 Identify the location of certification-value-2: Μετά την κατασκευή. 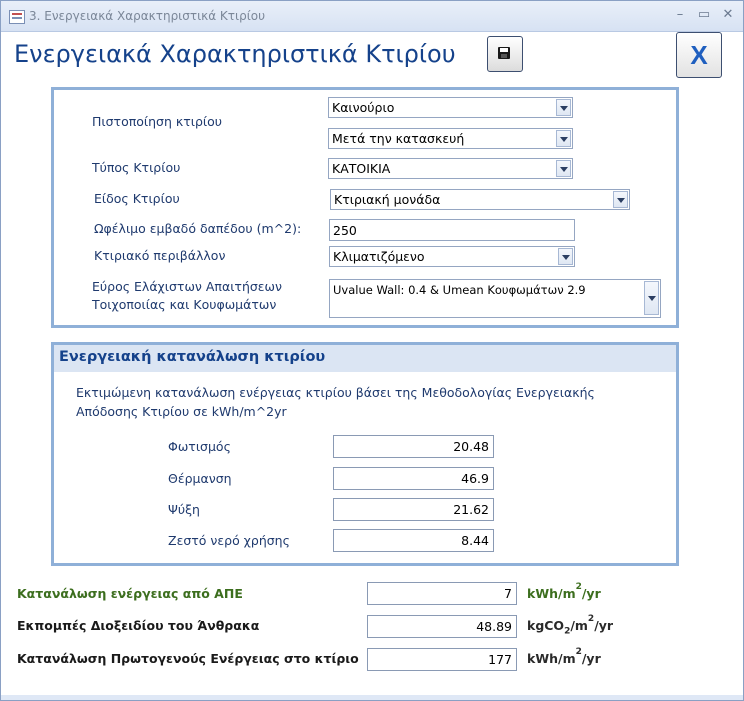
(398, 138).